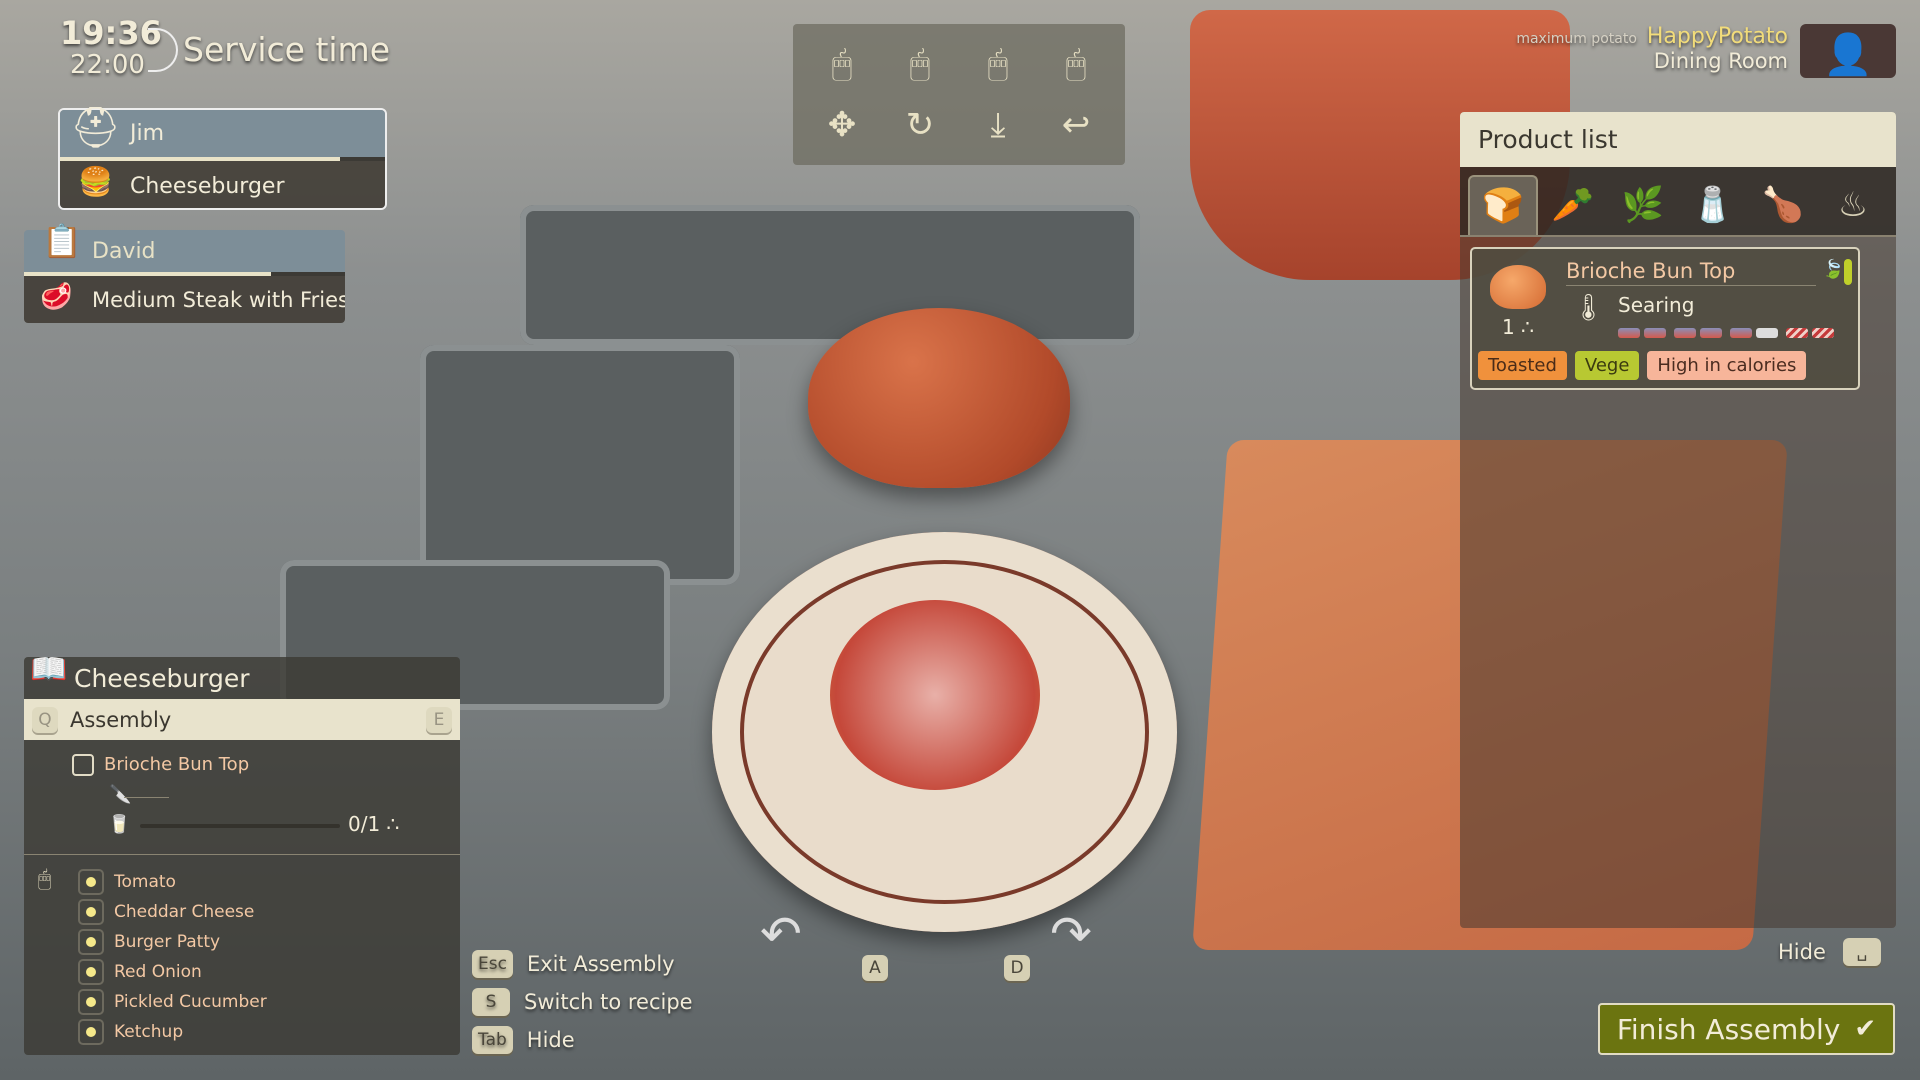 This screenshot has height=1080, width=1920. I want to click on finish-assembly-button: Finish Assembly ✔, so click(1746, 1029).